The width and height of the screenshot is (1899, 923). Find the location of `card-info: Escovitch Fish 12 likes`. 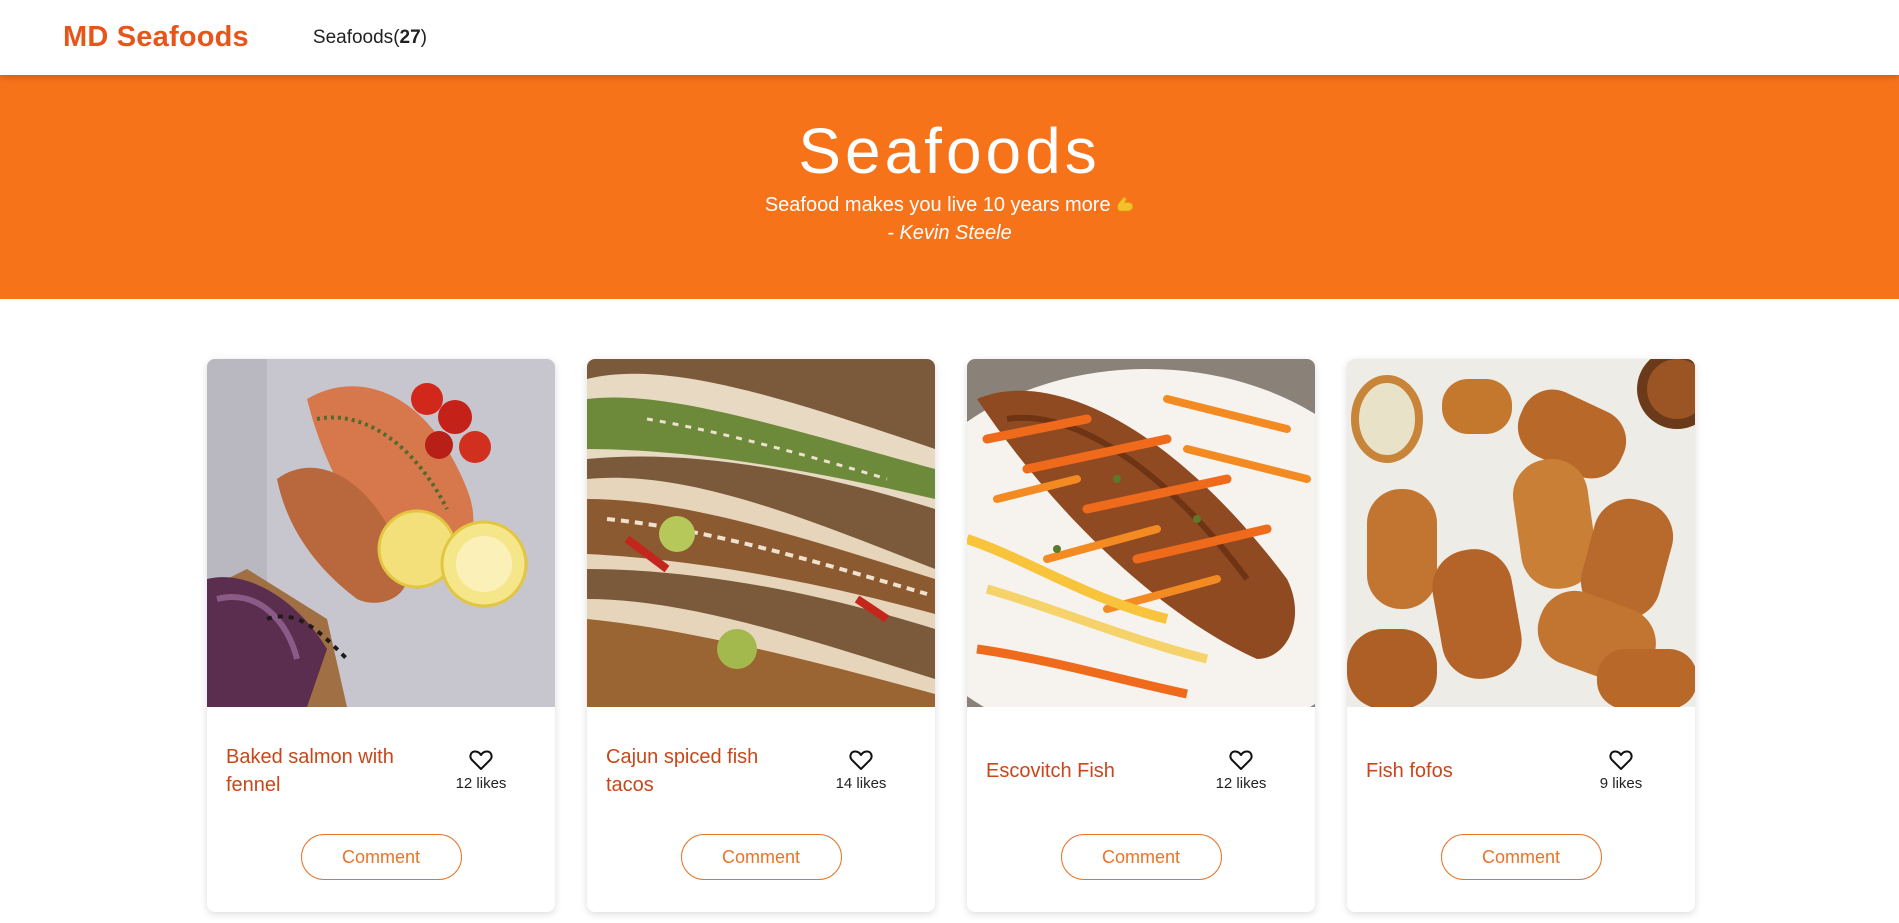

card-info: Escovitch Fish 12 likes is located at coordinates (1141, 770).